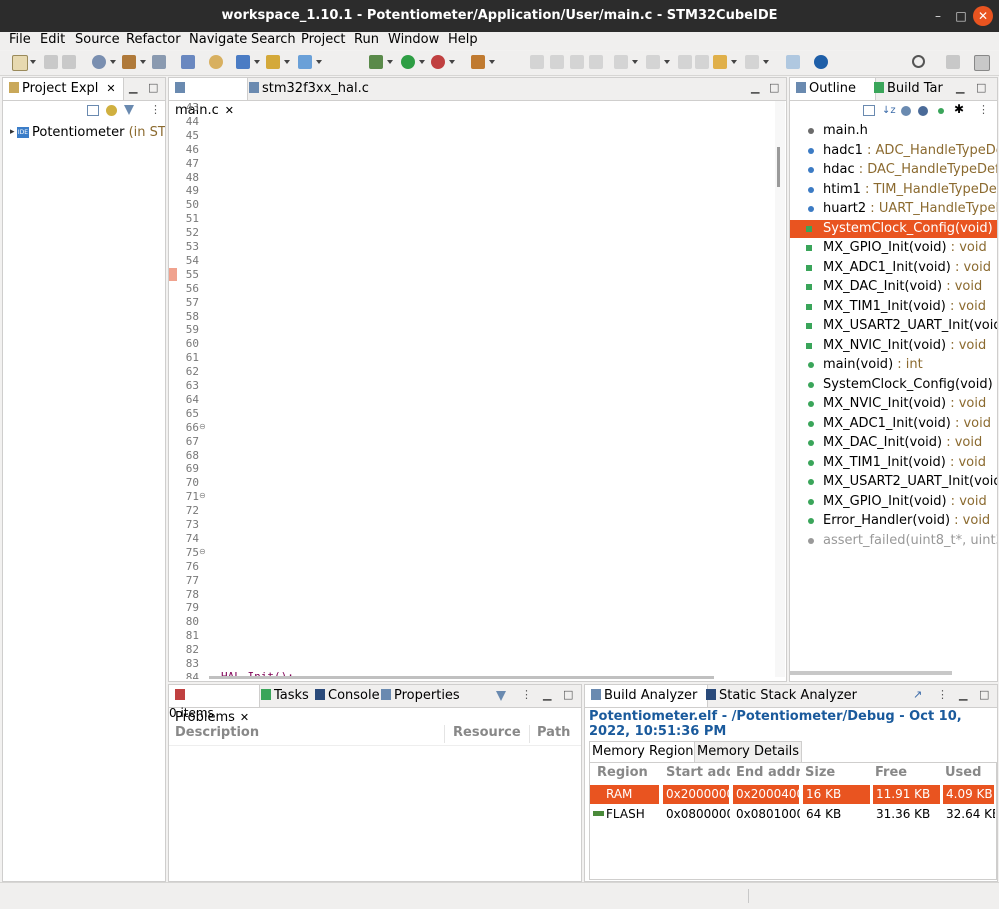 The height and width of the screenshot is (909, 999). Describe the element at coordinates (653, 62) in the screenshot. I see `prev-annotation-icon` at that location.